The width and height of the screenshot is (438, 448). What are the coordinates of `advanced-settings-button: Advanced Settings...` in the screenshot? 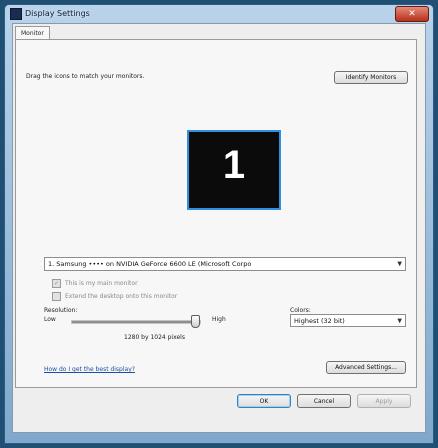 It's located at (366, 367).